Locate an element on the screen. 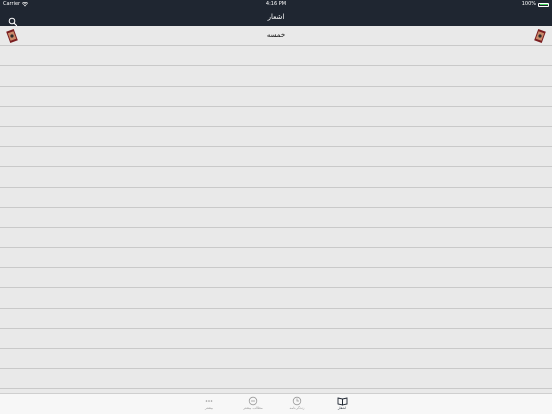 This screenshot has height=414, width=552. tab-extra-content-label: مطالب بیشتر is located at coordinates (253, 408).